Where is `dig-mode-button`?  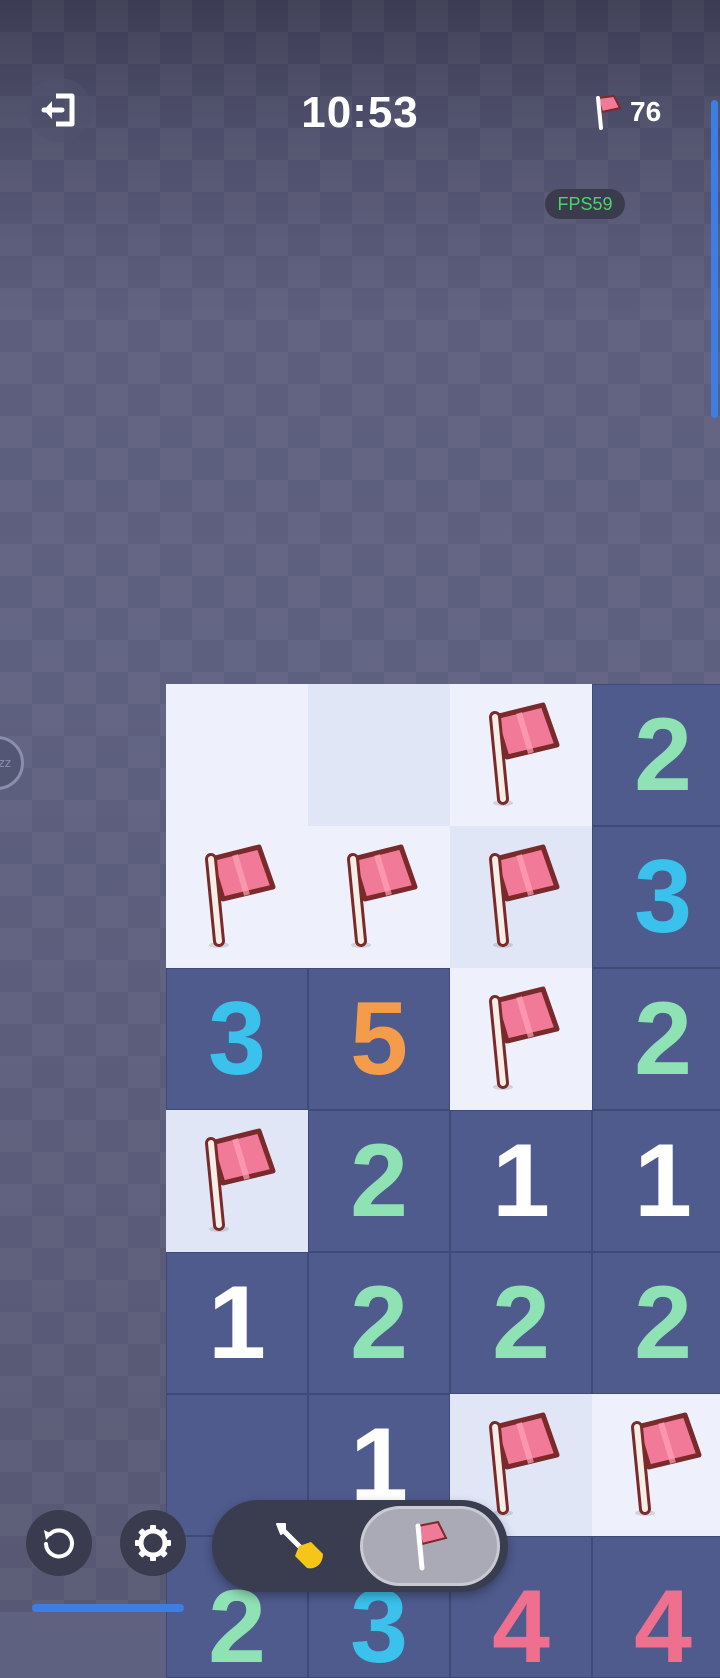
dig-mode-button is located at coordinates (299, 1546).